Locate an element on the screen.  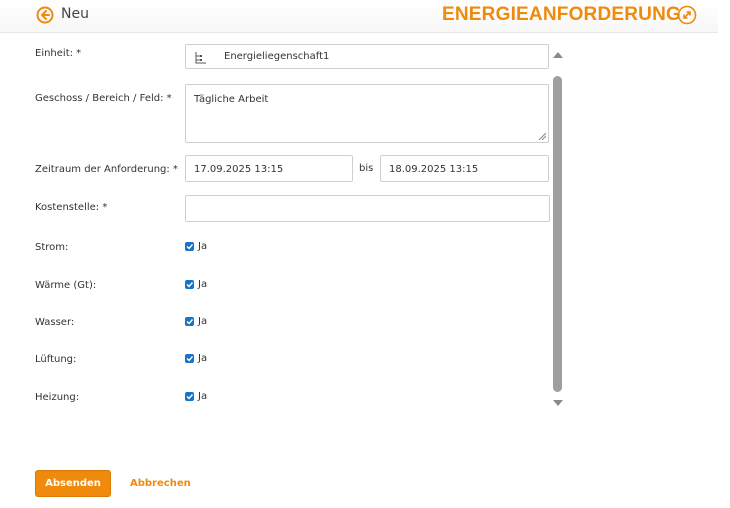
wasser-value: Ja is located at coordinates (203, 321).